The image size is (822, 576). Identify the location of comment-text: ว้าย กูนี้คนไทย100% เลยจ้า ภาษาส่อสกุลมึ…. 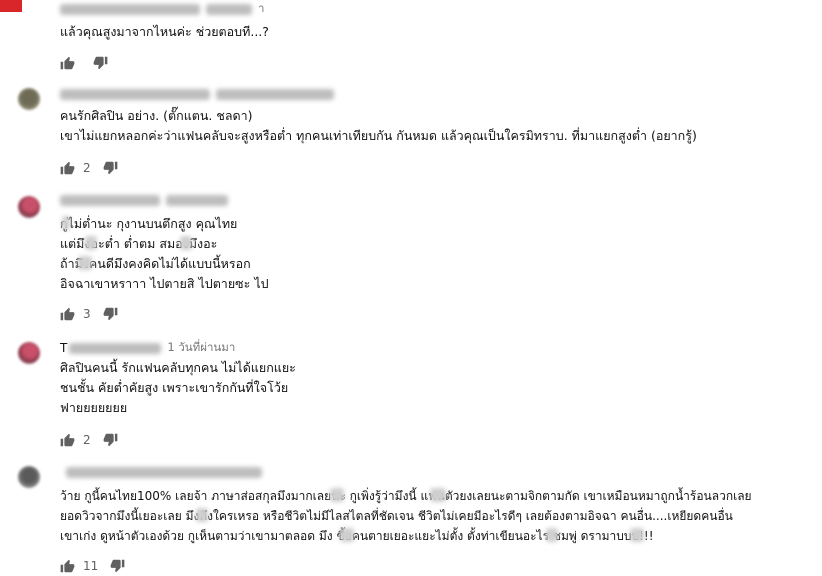
(406, 516).